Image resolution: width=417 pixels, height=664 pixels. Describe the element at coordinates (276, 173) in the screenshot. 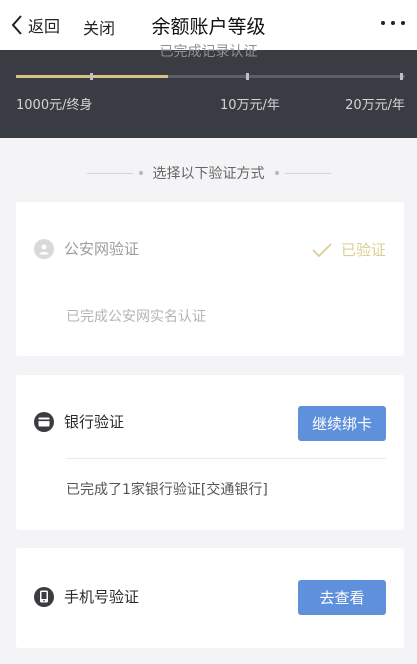

I see `heading-dot-right` at that location.